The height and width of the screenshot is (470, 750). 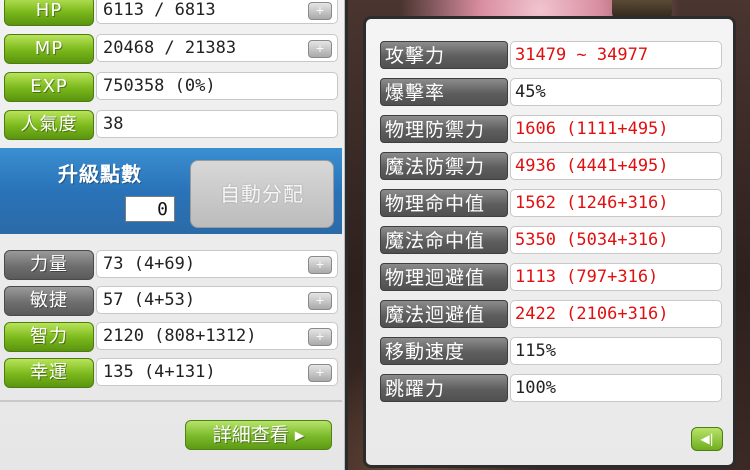 I want to click on detail-label: 物理防禦力, so click(x=444, y=129).